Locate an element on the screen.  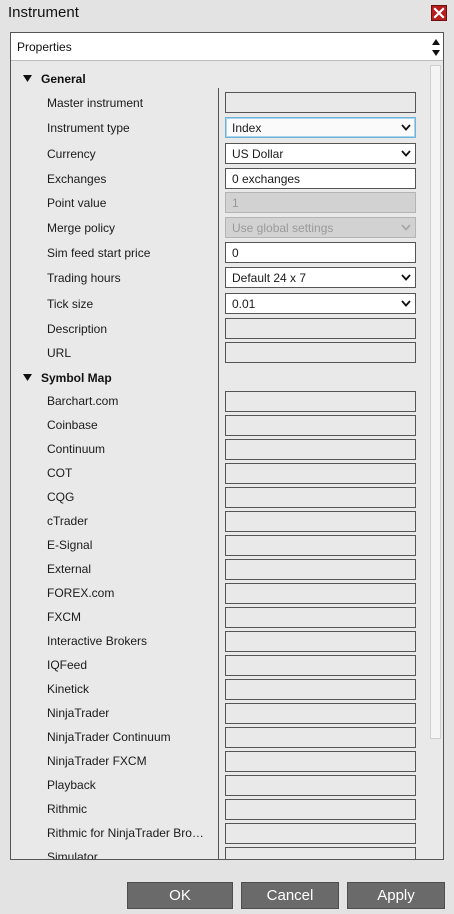
property-label-fxcm: FXCM is located at coordinates (64, 617).